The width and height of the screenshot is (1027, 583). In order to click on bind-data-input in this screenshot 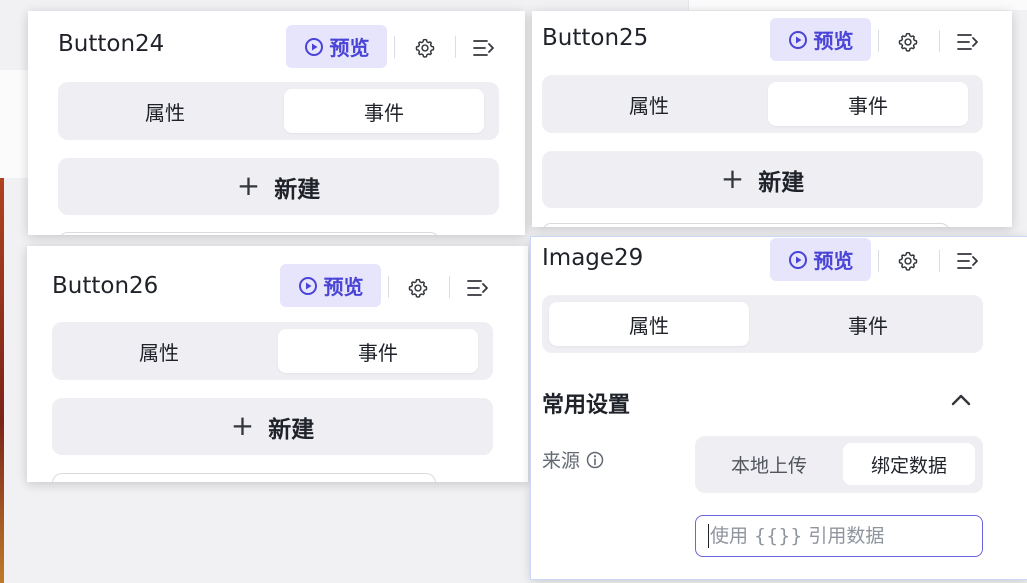, I will do `click(839, 536)`.